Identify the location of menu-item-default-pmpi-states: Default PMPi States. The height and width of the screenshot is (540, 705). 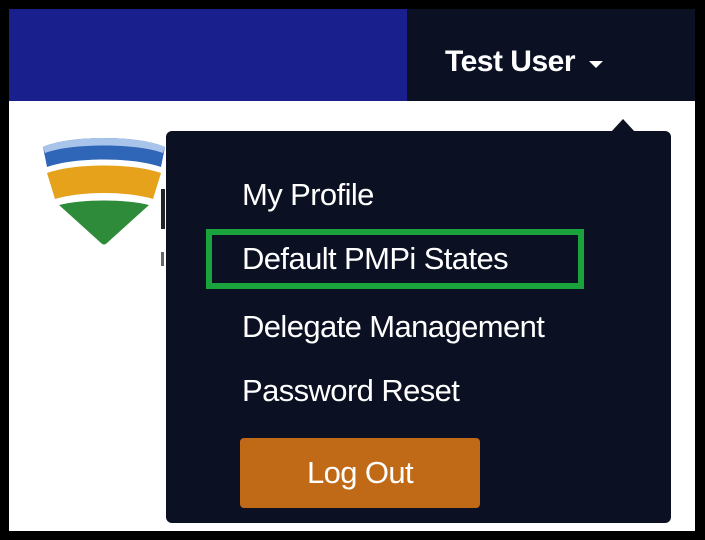
(375, 259).